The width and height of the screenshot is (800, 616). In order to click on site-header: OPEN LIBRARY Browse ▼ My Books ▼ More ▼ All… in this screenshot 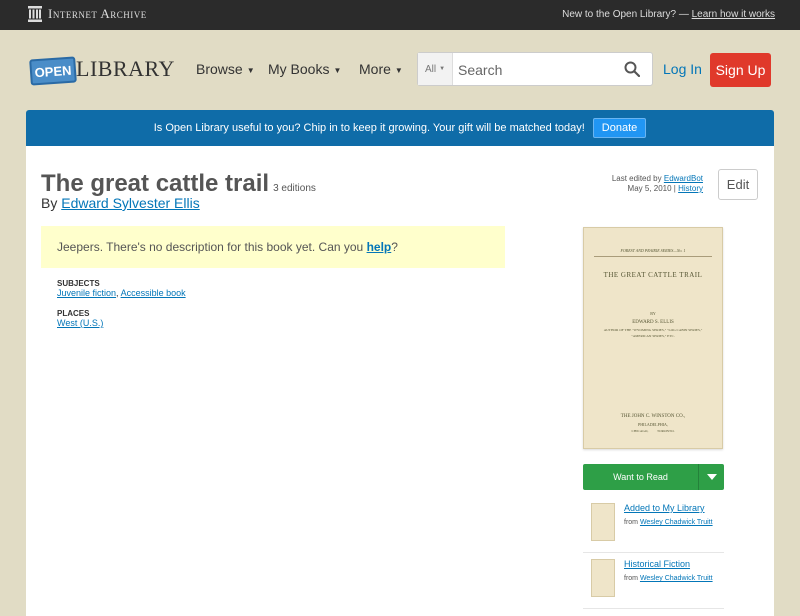, I will do `click(400, 70)`.